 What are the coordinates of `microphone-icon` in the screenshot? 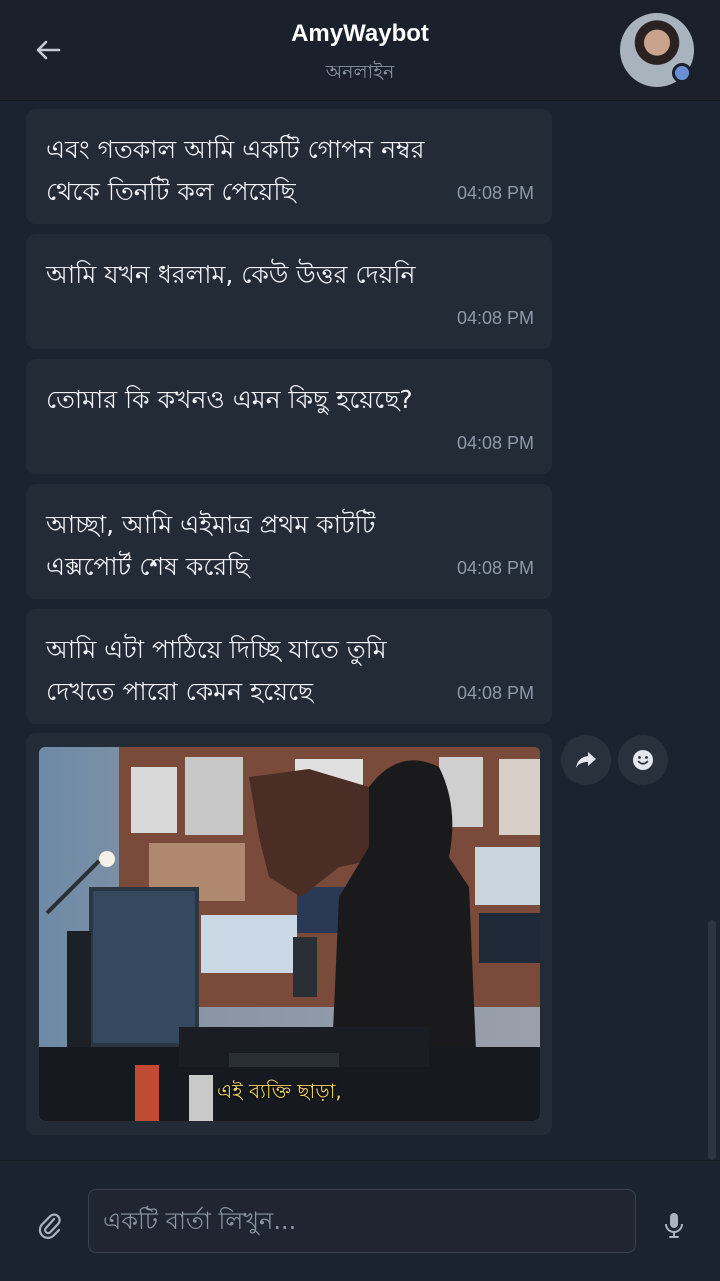 It's located at (674, 1225).